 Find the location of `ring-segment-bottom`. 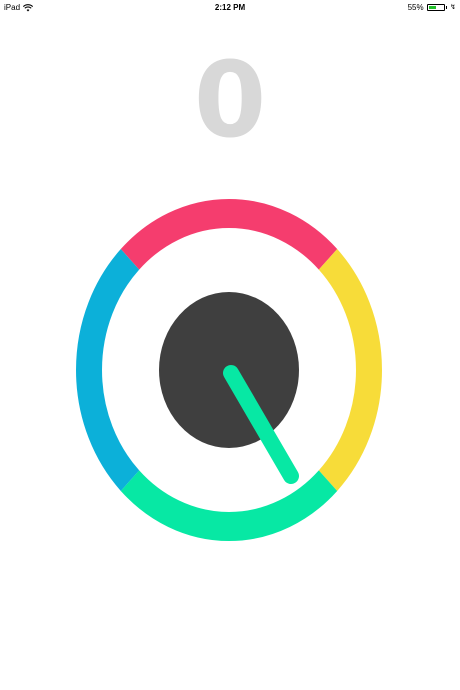

ring-segment-bottom is located at coordinates (229, 505).